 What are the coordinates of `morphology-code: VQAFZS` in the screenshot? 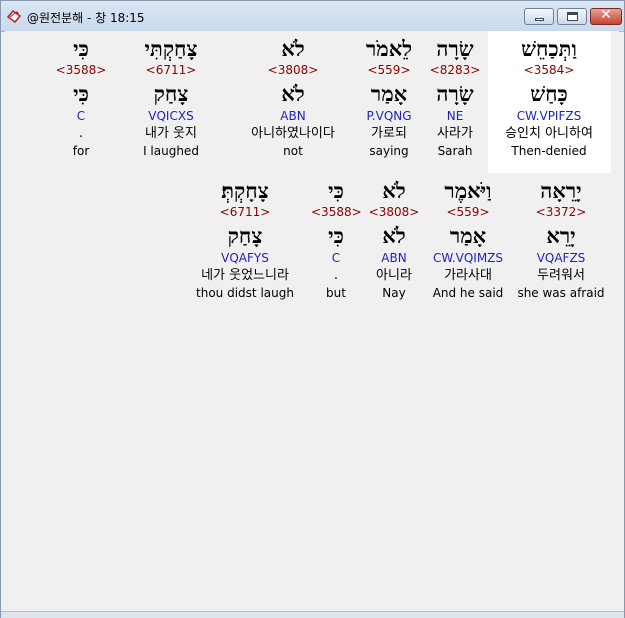 It's located at (561, 258).